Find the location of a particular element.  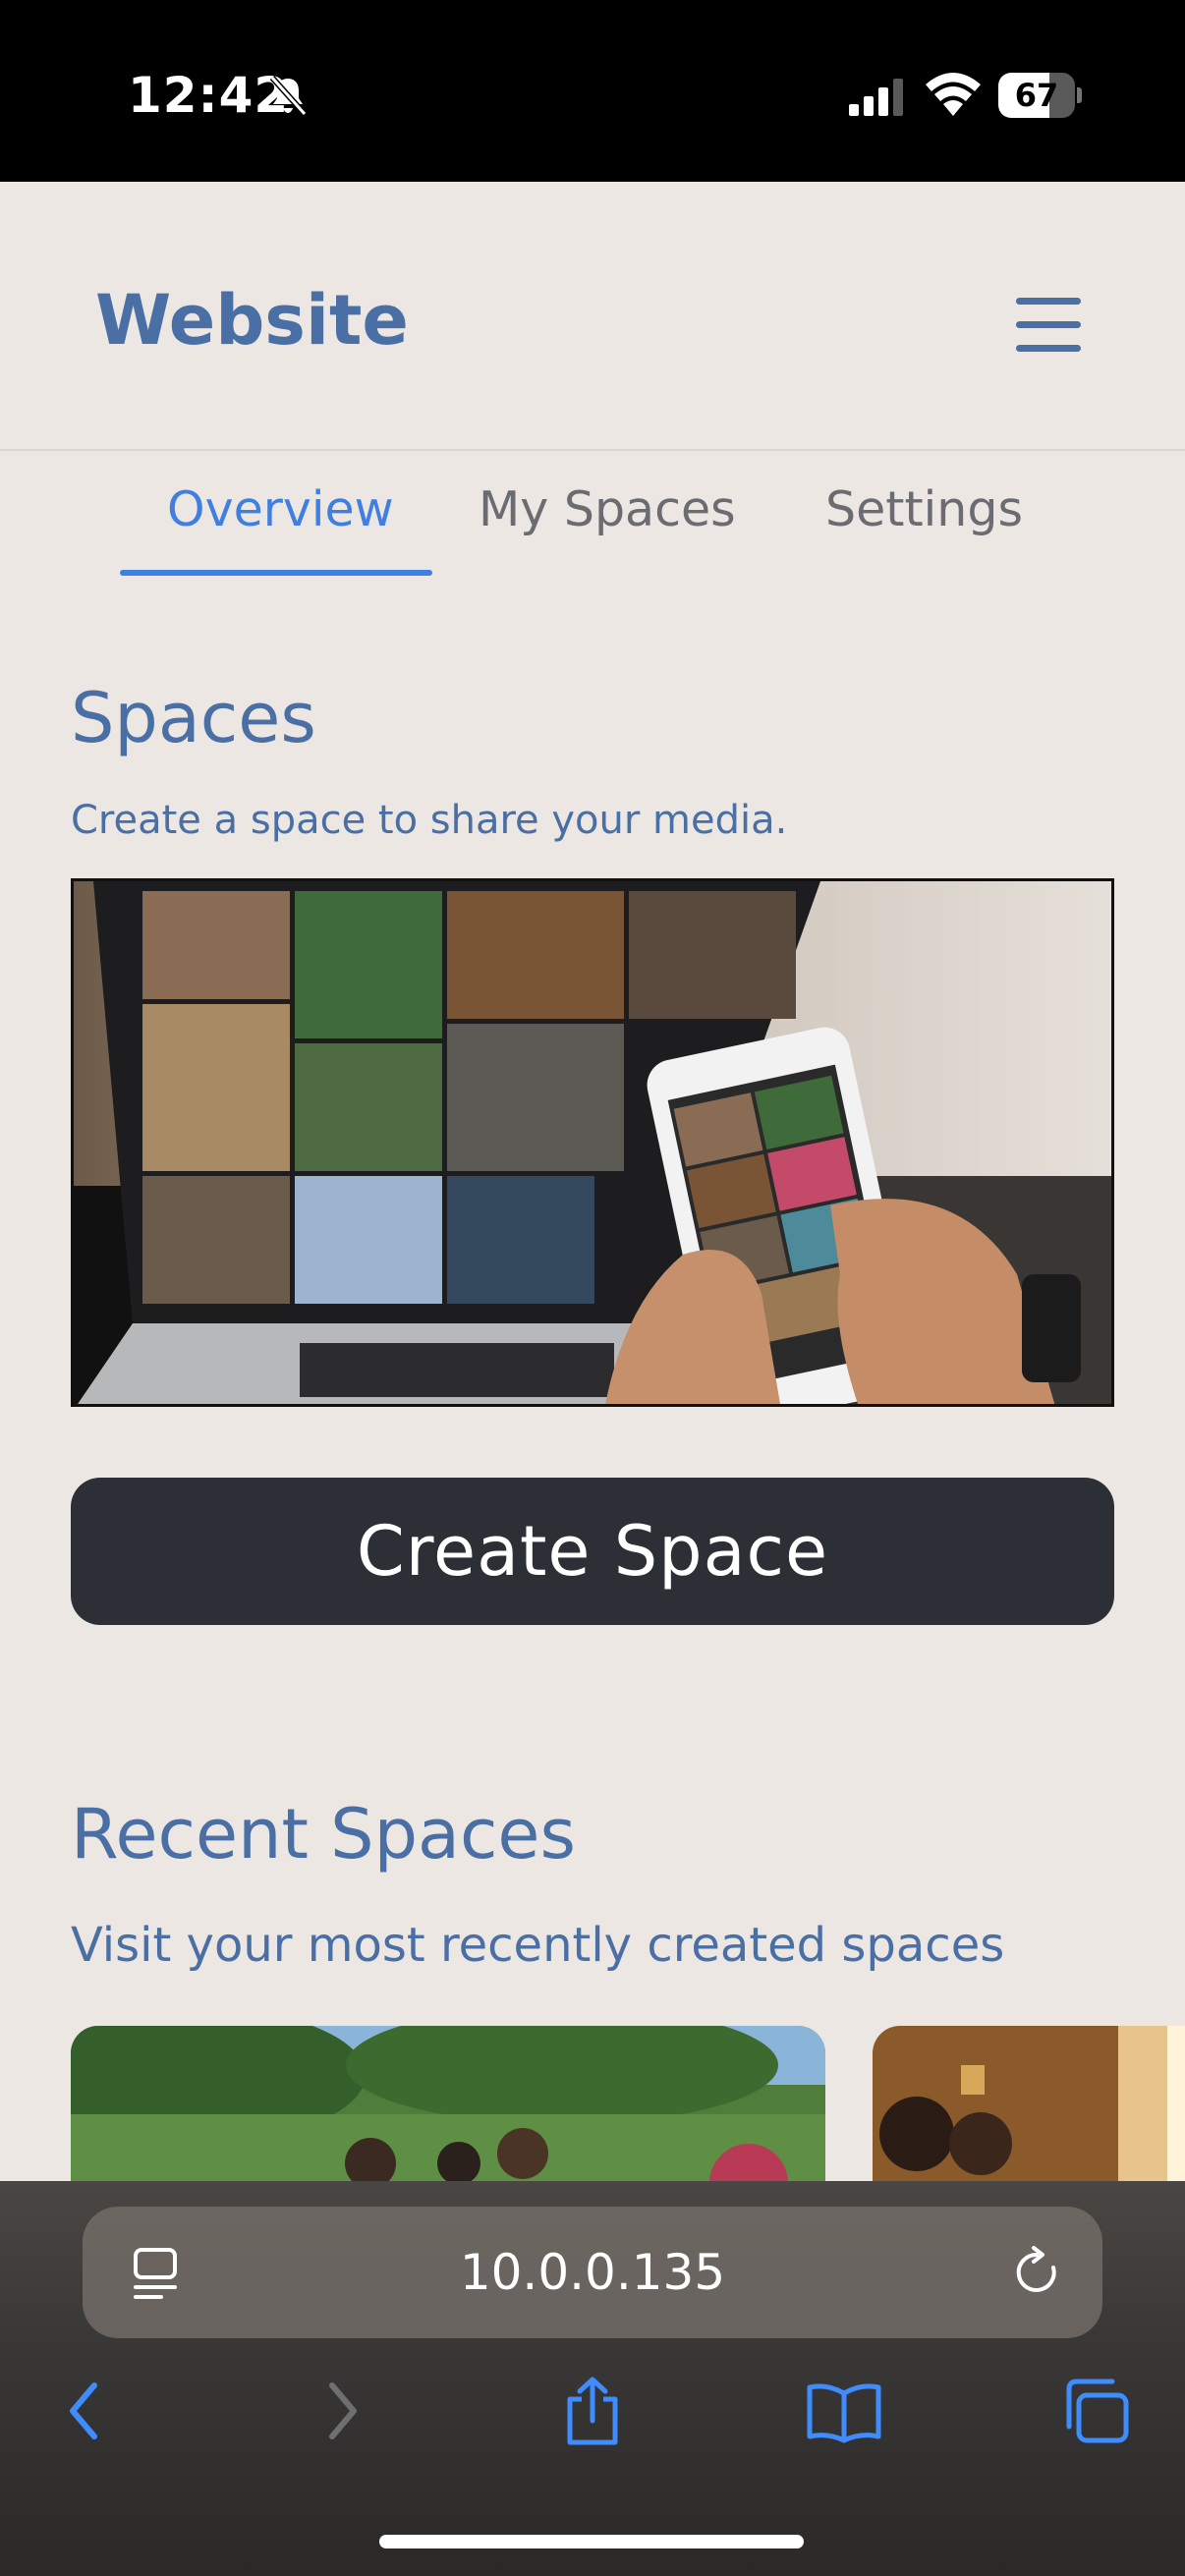

battery-indicator: 67 is located at coordinates (1040, 95).